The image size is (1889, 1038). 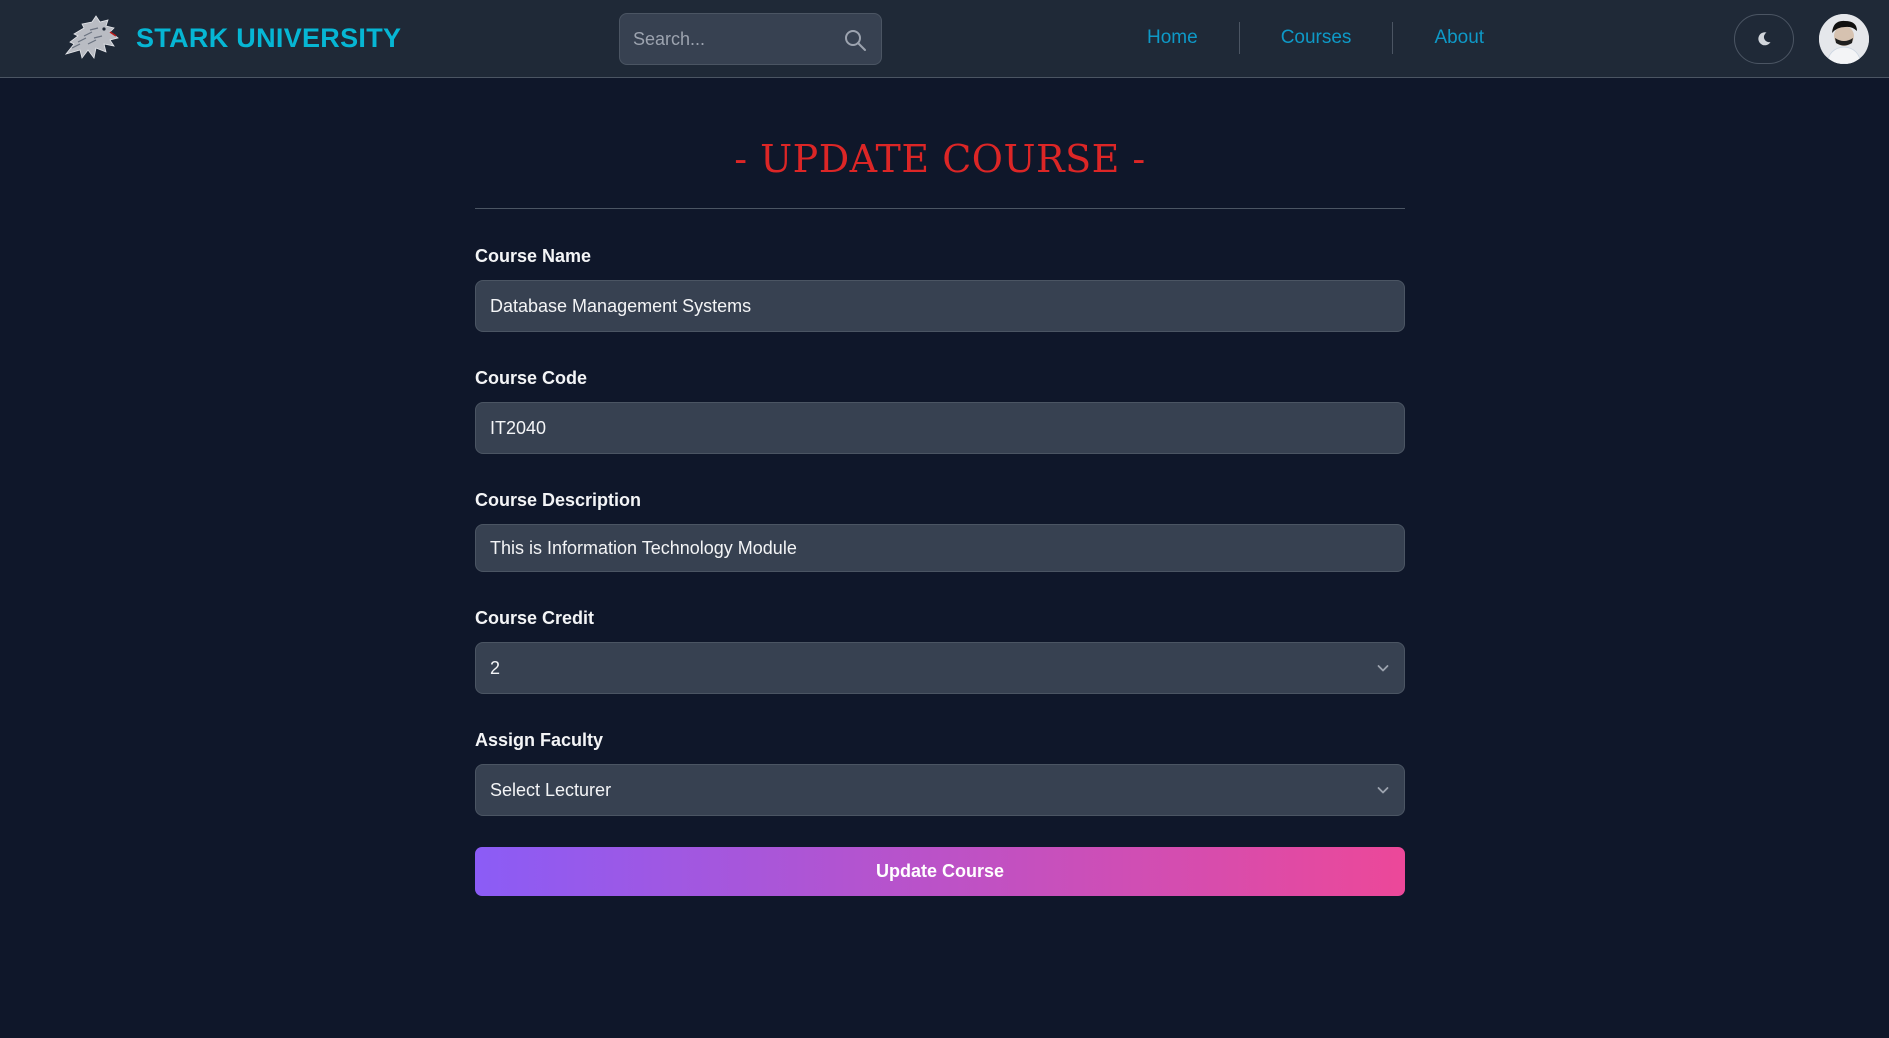 I want to click on course-description-input, so click(x=940, y=548).